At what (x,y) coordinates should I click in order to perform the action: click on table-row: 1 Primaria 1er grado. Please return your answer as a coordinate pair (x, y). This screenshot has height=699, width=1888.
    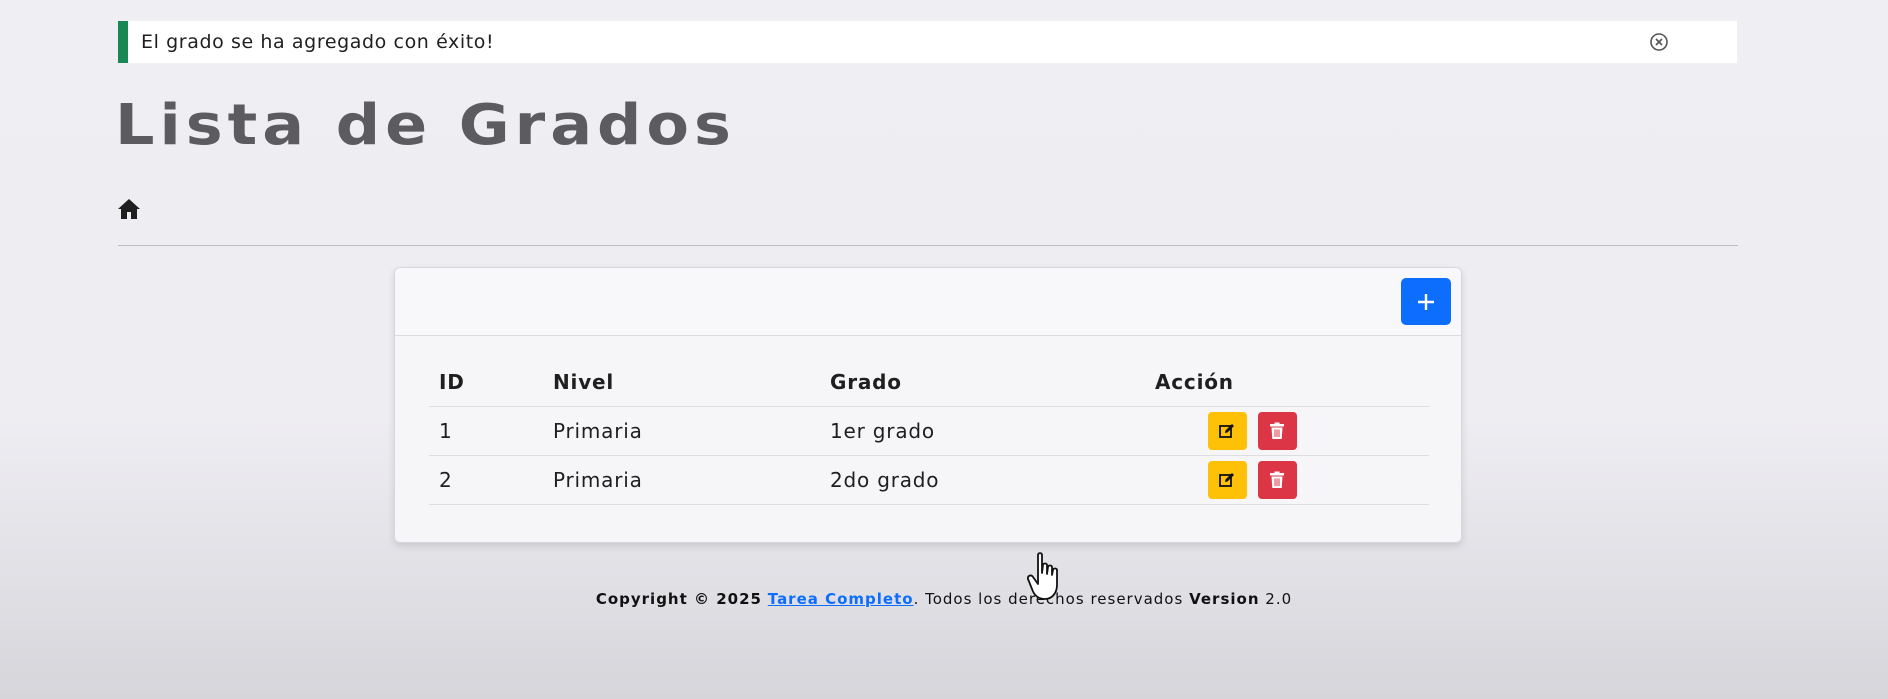
    Looking at the image, I should click on (929, 431).